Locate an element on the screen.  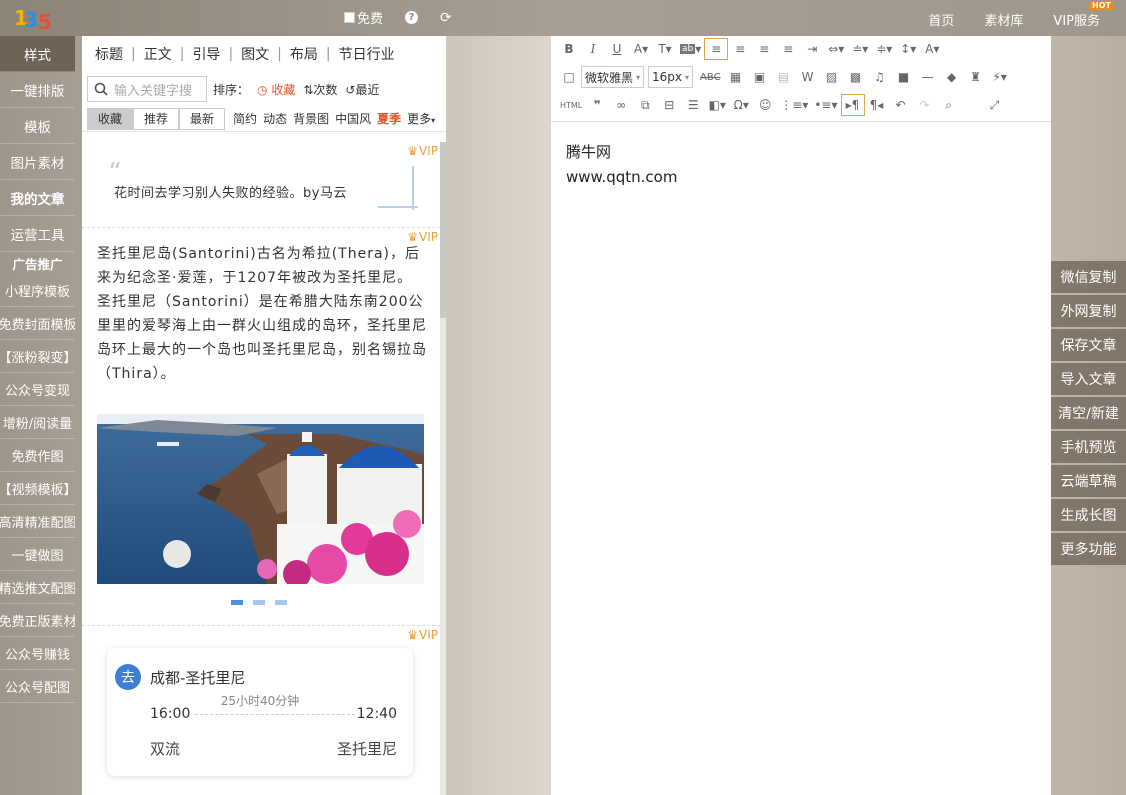
format-brush-icon: ♜ is located at coordinates (976, 77).